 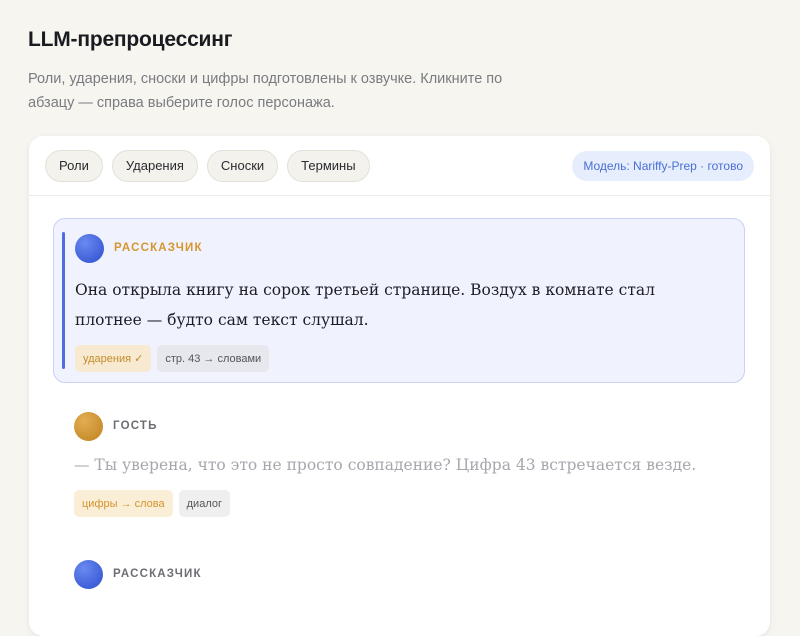 What do you see at coordinates (242, 165) in the screenshot?
I see `chip-footnotes: Сноски` at bounding box center [242, 165].